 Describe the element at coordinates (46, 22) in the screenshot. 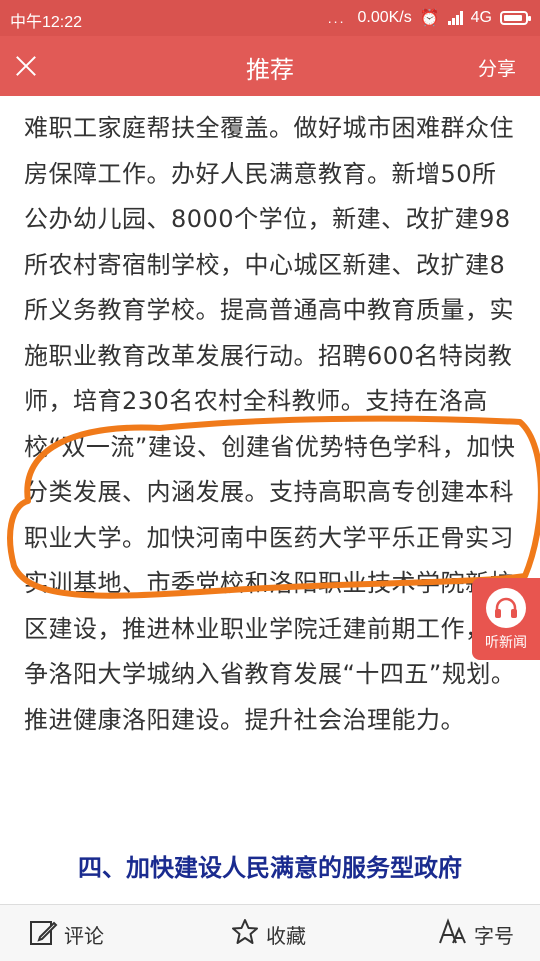

I see `status-time: 中午12:22` at that location.